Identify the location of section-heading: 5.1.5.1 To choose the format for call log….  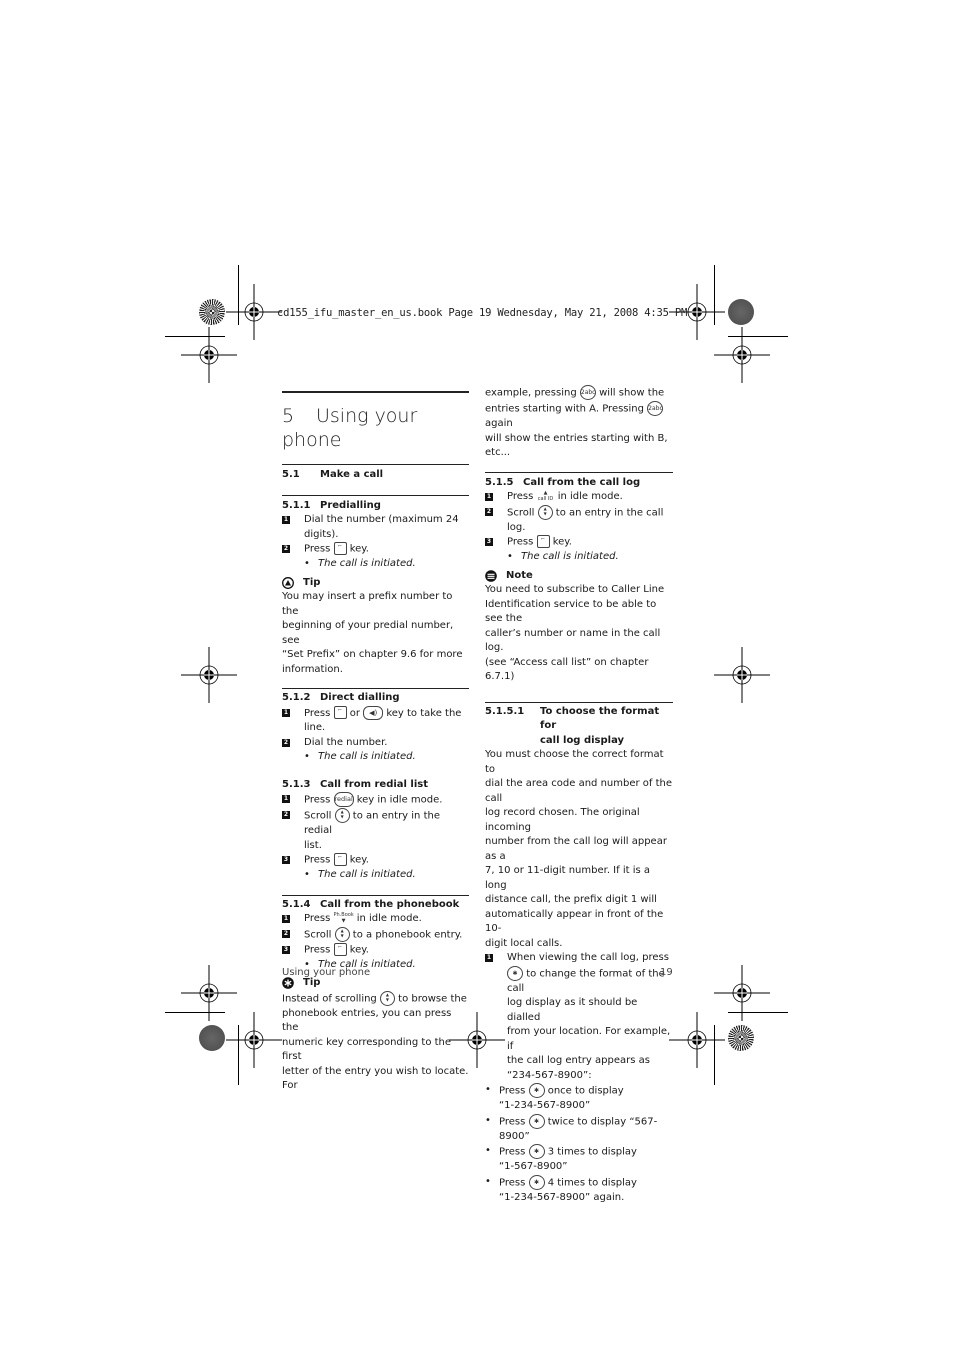
(579, 727).